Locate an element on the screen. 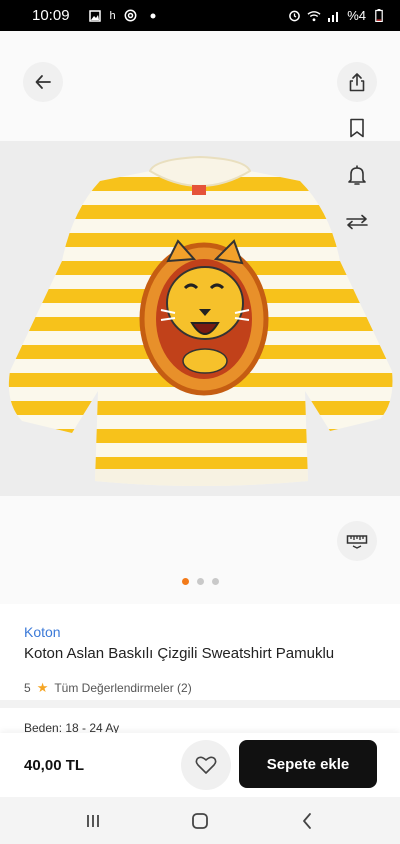  price-alert-button is located at coordinates (357, 175).